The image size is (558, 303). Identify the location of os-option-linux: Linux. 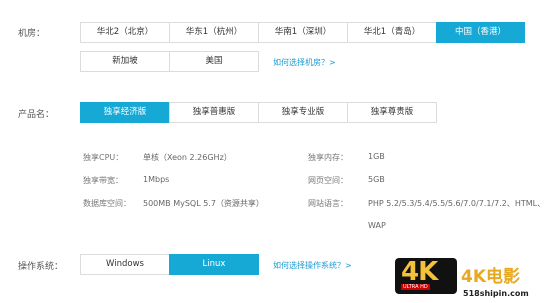
(214, 264).